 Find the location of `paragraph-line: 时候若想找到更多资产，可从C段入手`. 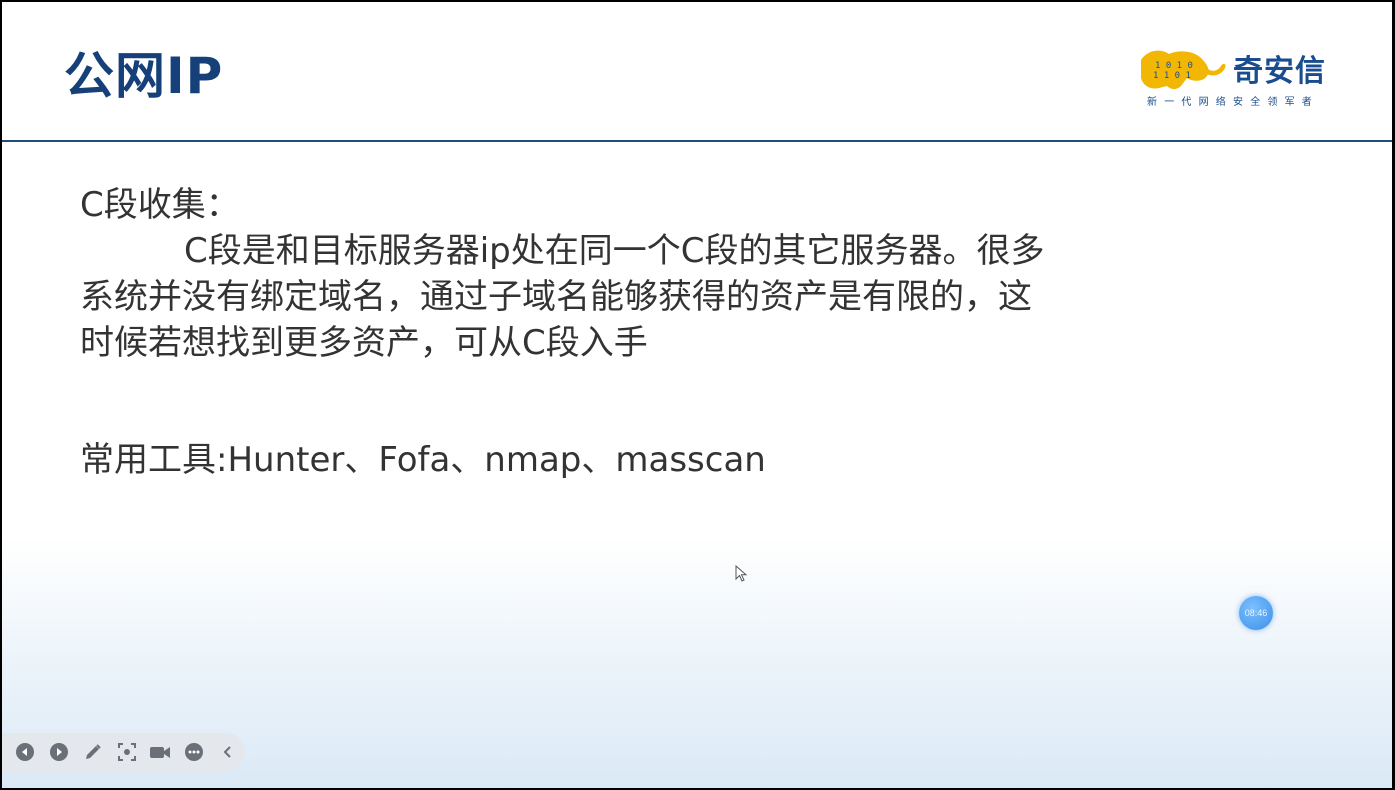

paragraph-line: 时候若想找到更多资产，可从C段入手 is located at coordinates (364, 343).